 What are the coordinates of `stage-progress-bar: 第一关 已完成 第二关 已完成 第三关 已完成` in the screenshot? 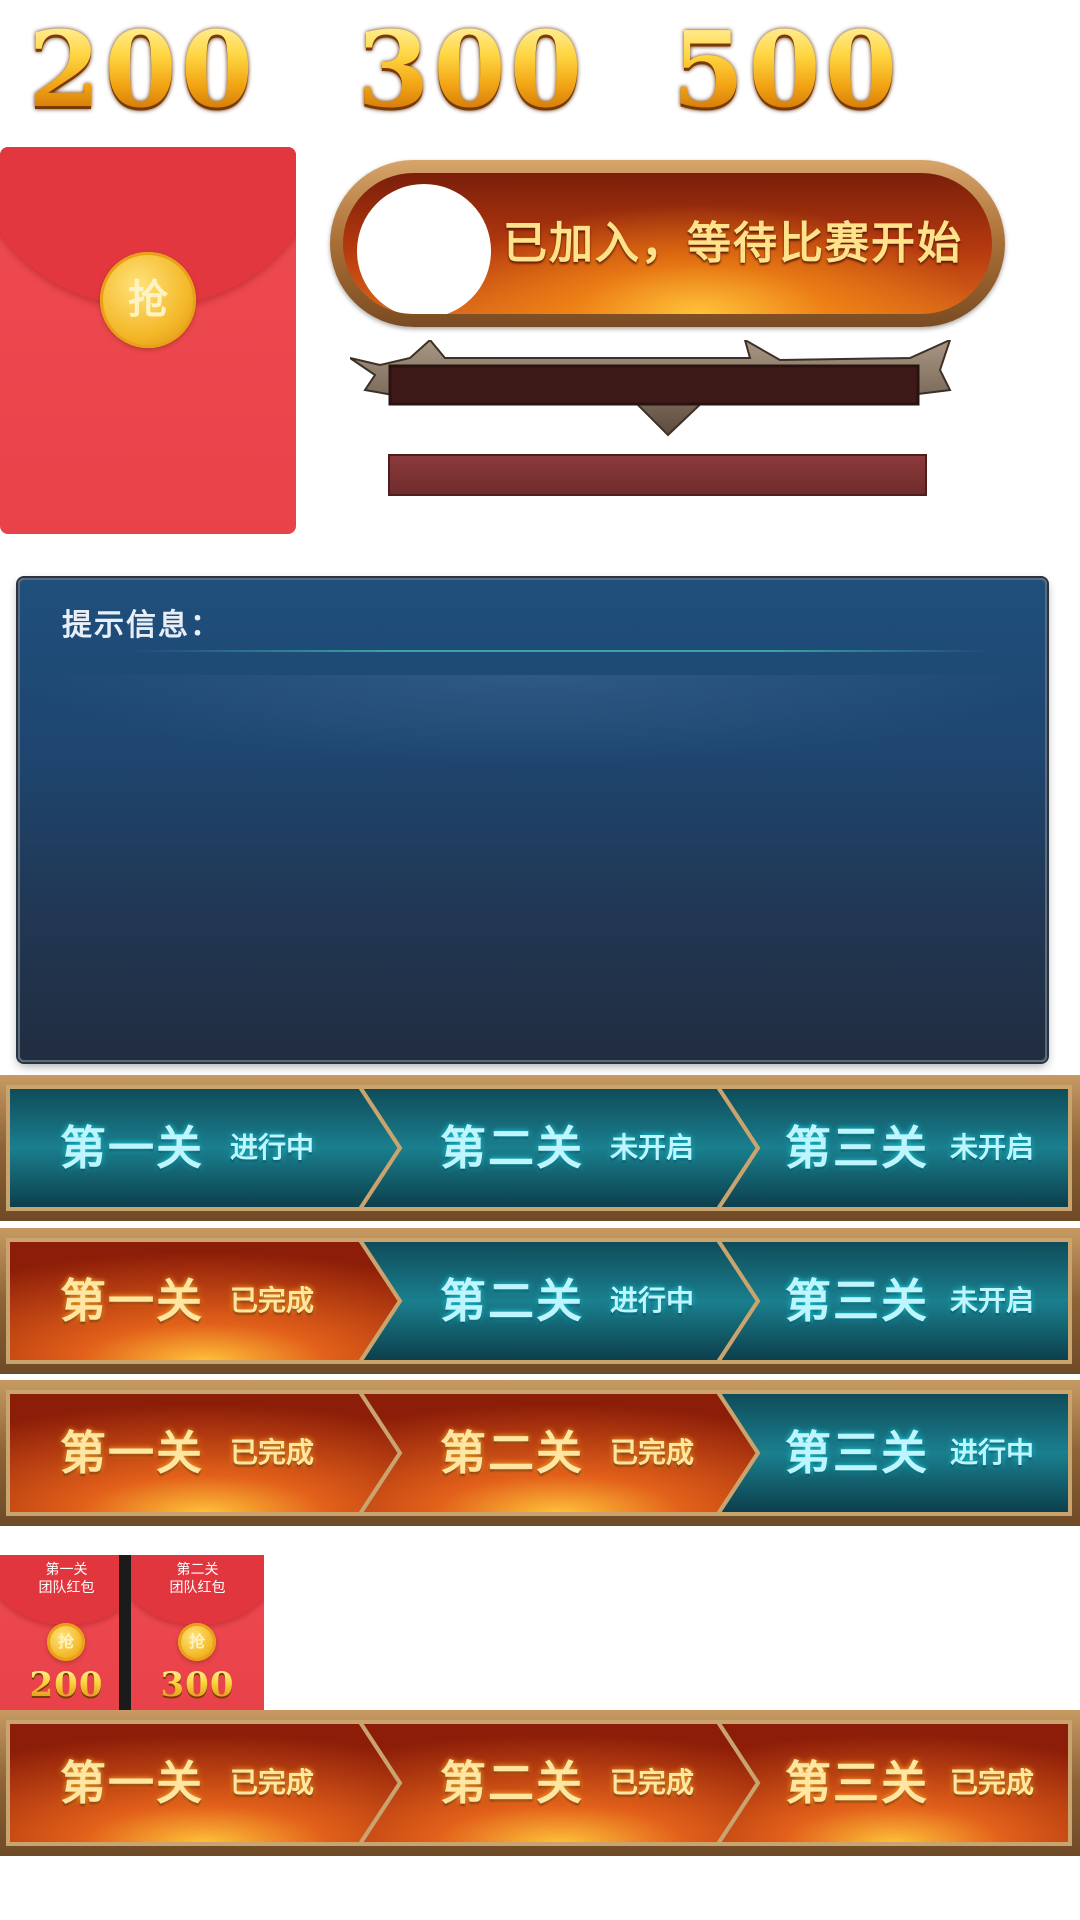 It's located at (540, 1783).